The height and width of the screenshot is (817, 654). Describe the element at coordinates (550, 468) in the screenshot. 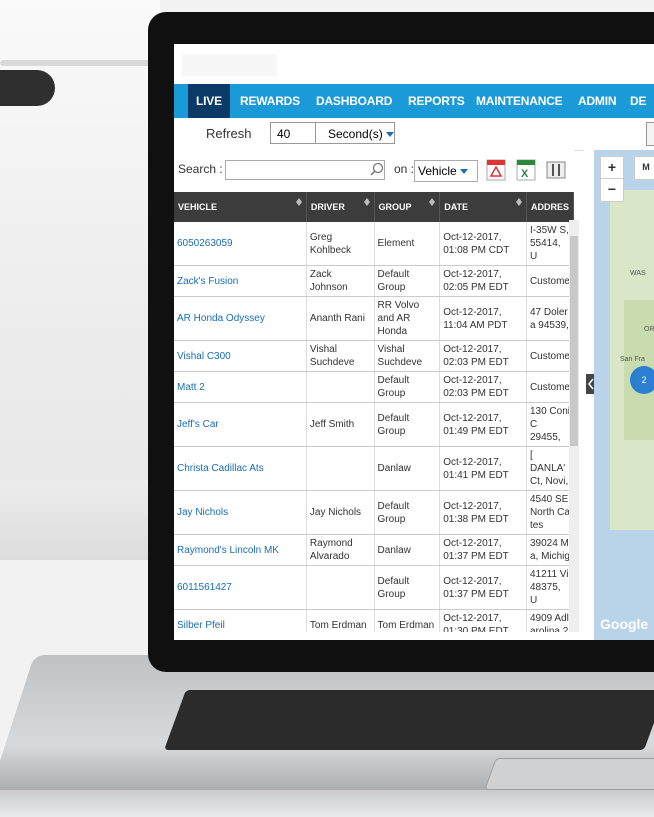

I see `cell-address: [ DANLA' Ct, Novi,` at that location.